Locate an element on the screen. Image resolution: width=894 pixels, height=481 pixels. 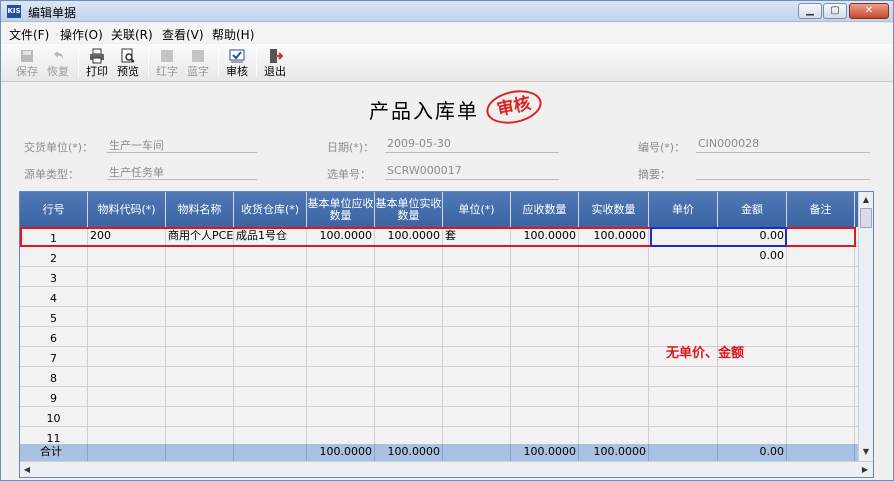
table-cell: 9 is located at coordinates (54, 397).